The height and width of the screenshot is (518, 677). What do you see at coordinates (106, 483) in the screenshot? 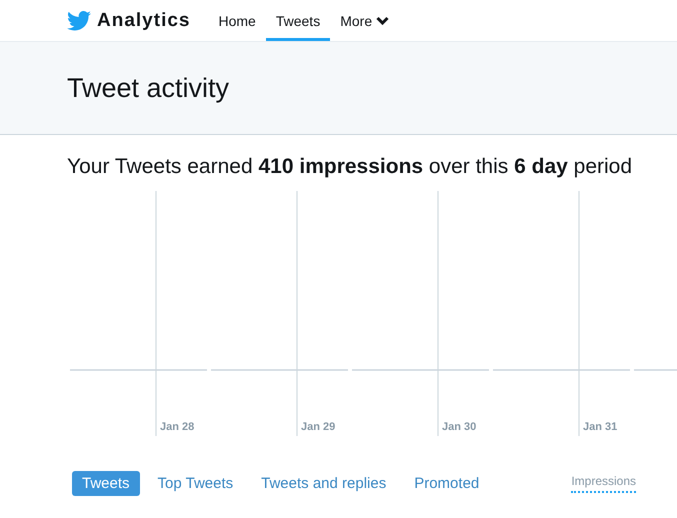
I see `filter-tab: Tweets` at bounding box center [106, 483].